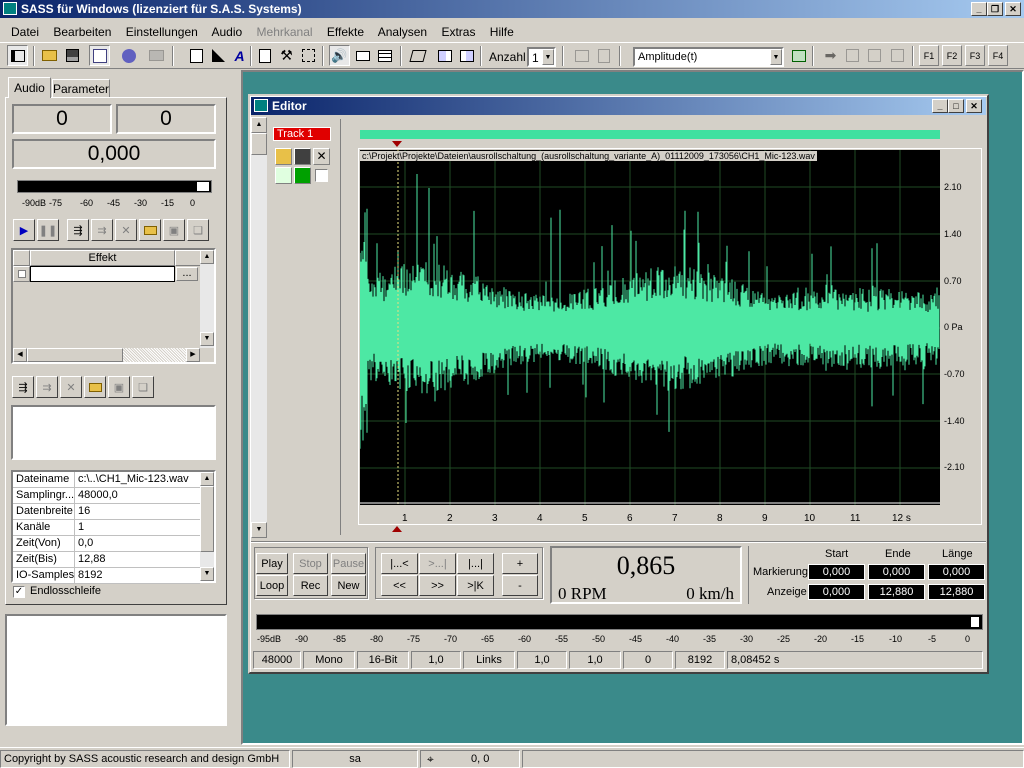 This screenshot has height=768, width=1024. Describe the element at coordinates (475, 585) in the screenshot. I see `go-marker-button: >|K` at that location.